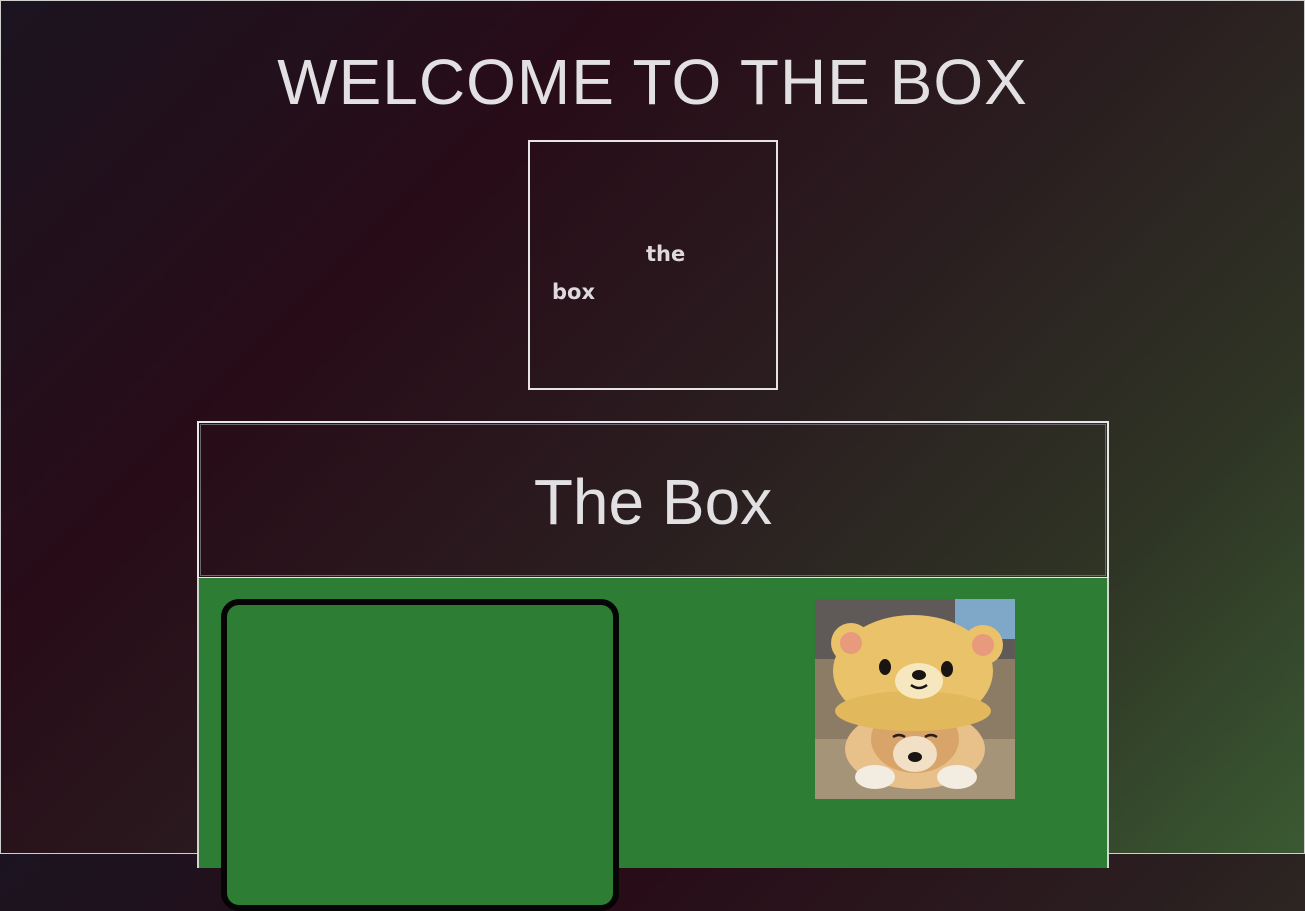  I want to click on content-card, so click(420, 755).